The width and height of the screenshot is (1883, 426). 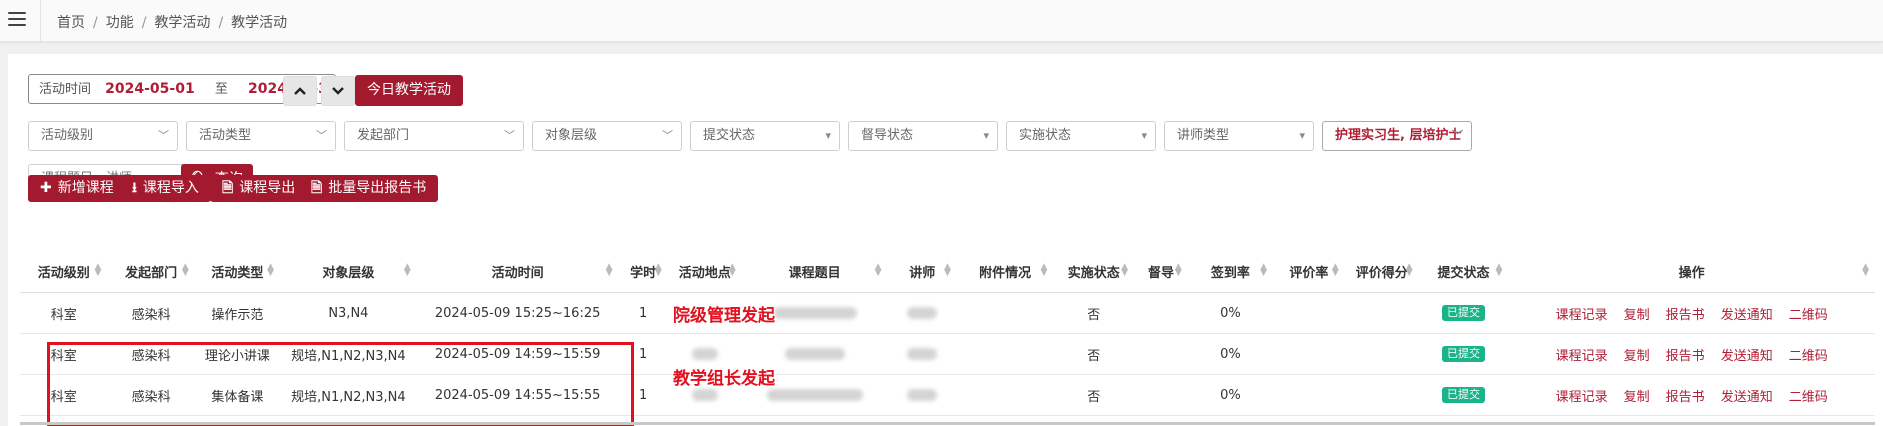 What do you see at coordinates (643, 271) in the screenshot?
I see `col-header: 学时 ▲ ▼` at bounding box center [643, 271].